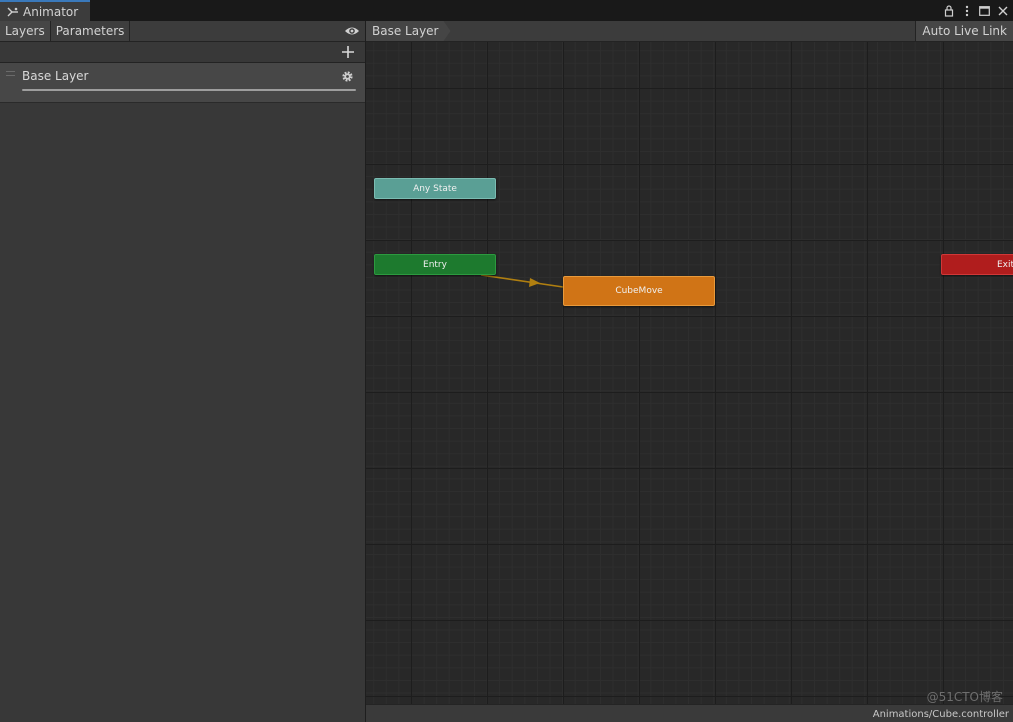 Image resolution: width=1013 pixels, height=722 pixels. What do you see at coordinates (25, 31) in the screenshot?
I see `tab-layers: Layers` at bounding box center [25, 31].